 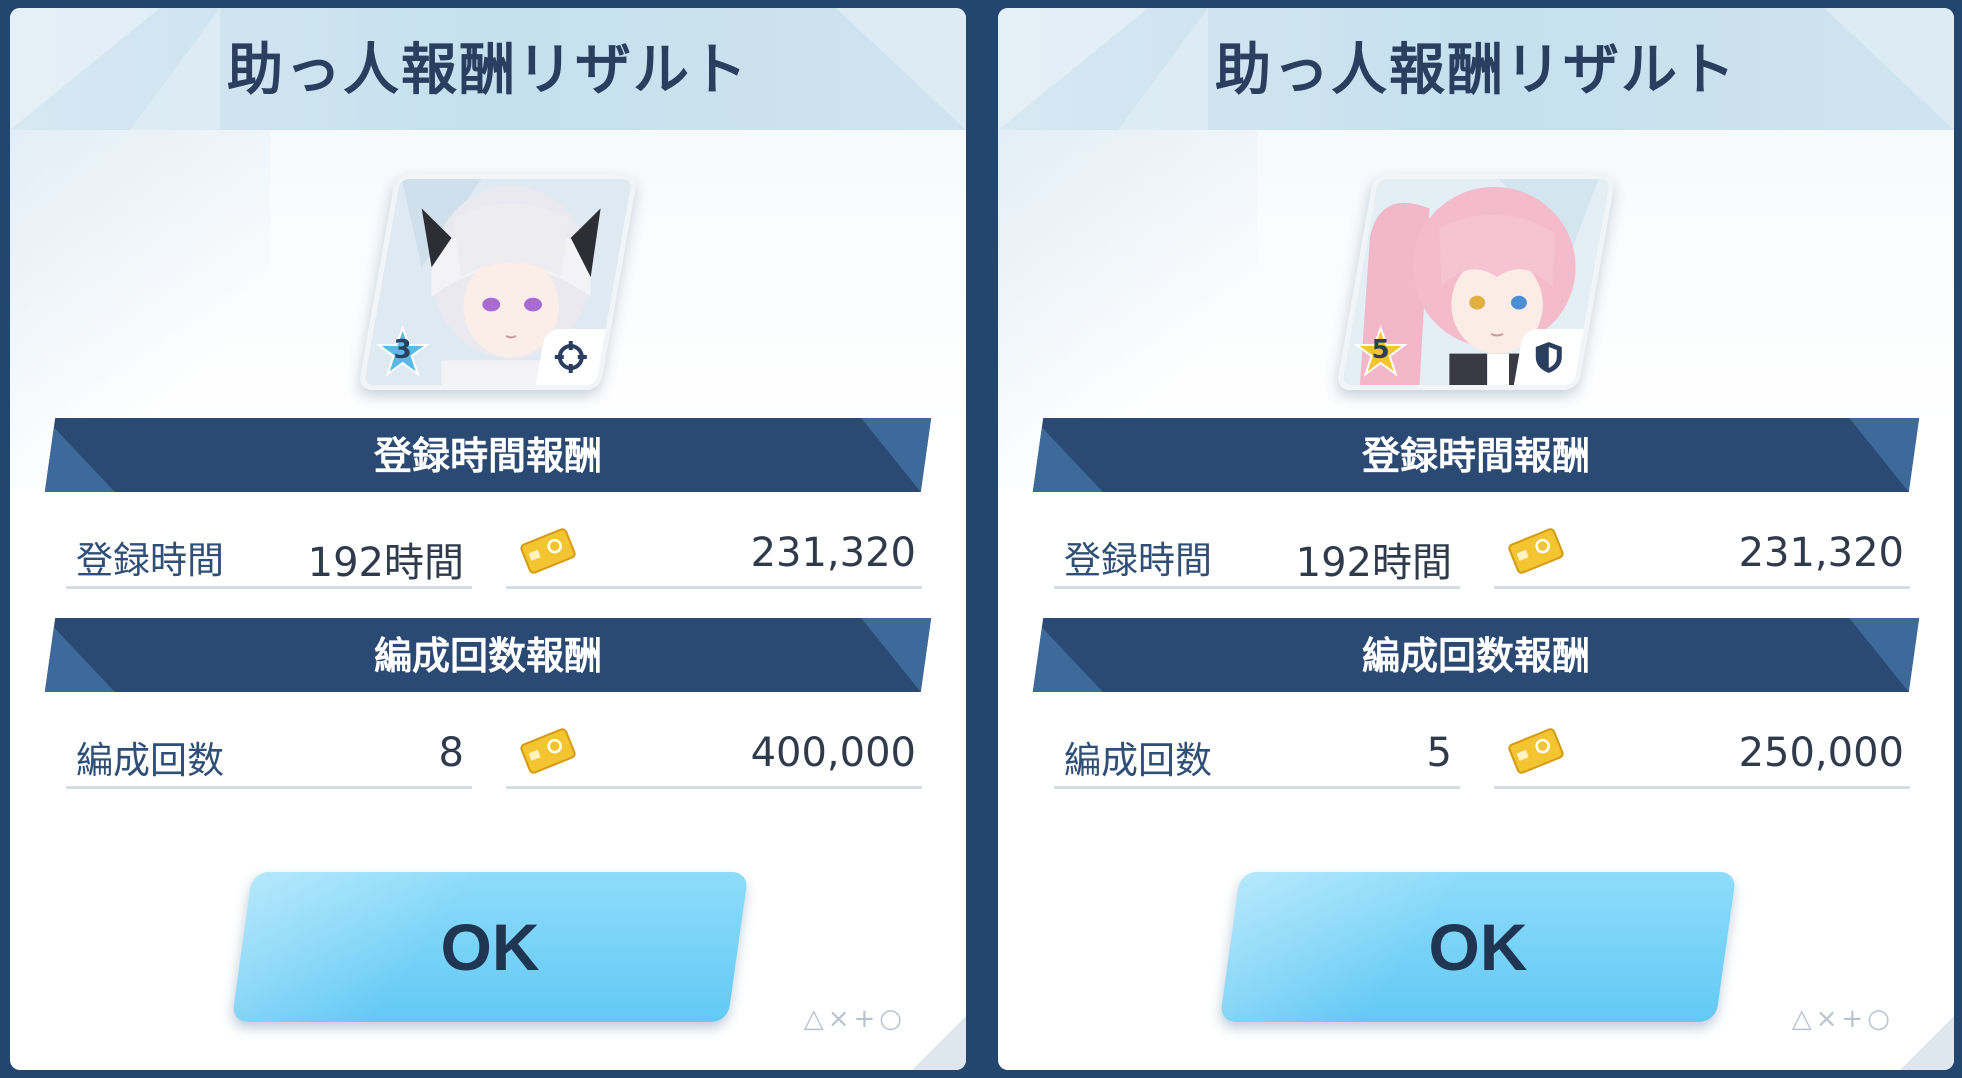 What do you see at coordinates (833, 753) in the screenshot?
I see `reward-amount: 400,000` at bounding box center [833, 753].